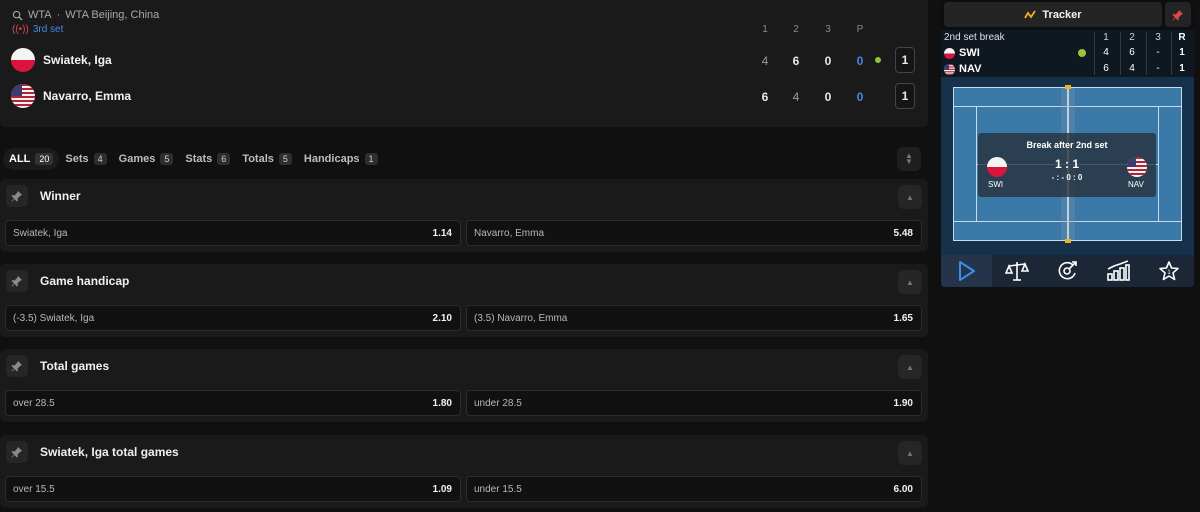 Image resolution: width=1200 pixels, height=512 pixels. What do you see at coordinates (878, 60) in the screenshot?
I see `serving-indicator` at bounding box center [878, 60].